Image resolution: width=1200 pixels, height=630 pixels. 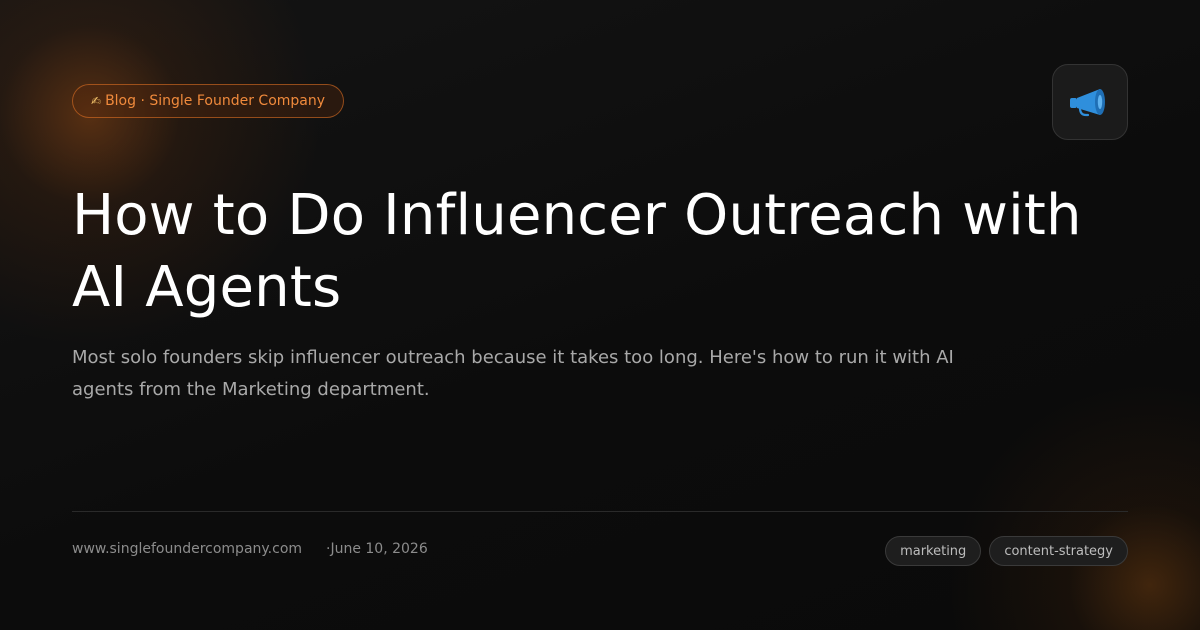 I want to click on footer-divider, so click(x=600, y=511).